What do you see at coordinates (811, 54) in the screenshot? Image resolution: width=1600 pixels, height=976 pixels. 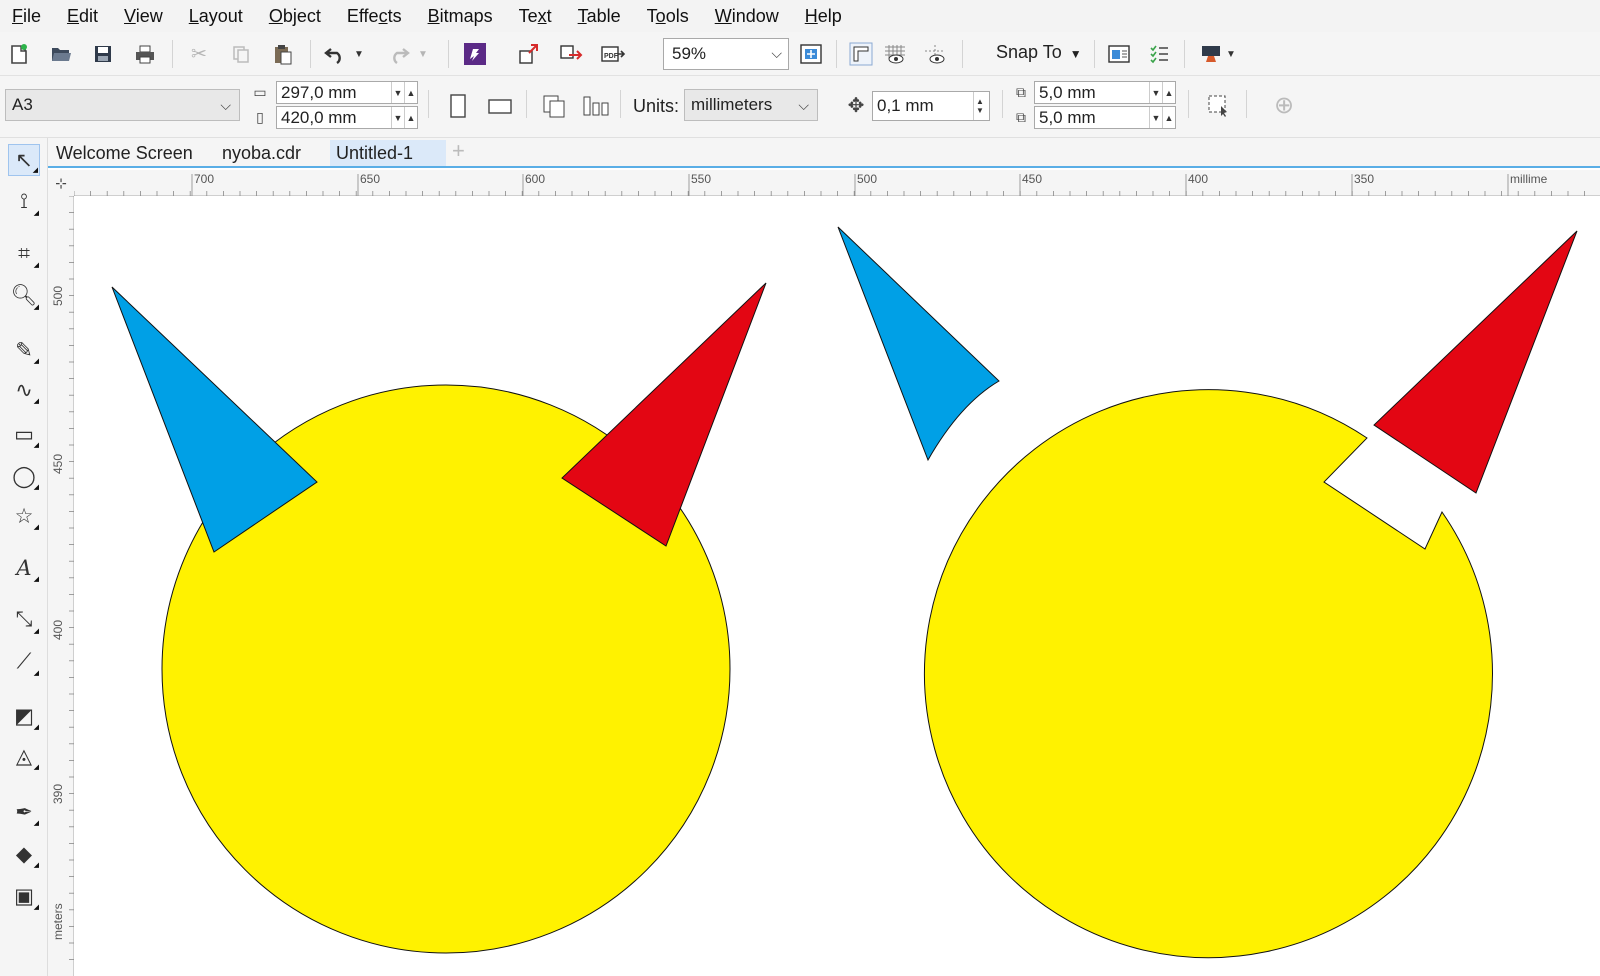 I see `full-screen-preview-icon` at bounding box center [811, 54].